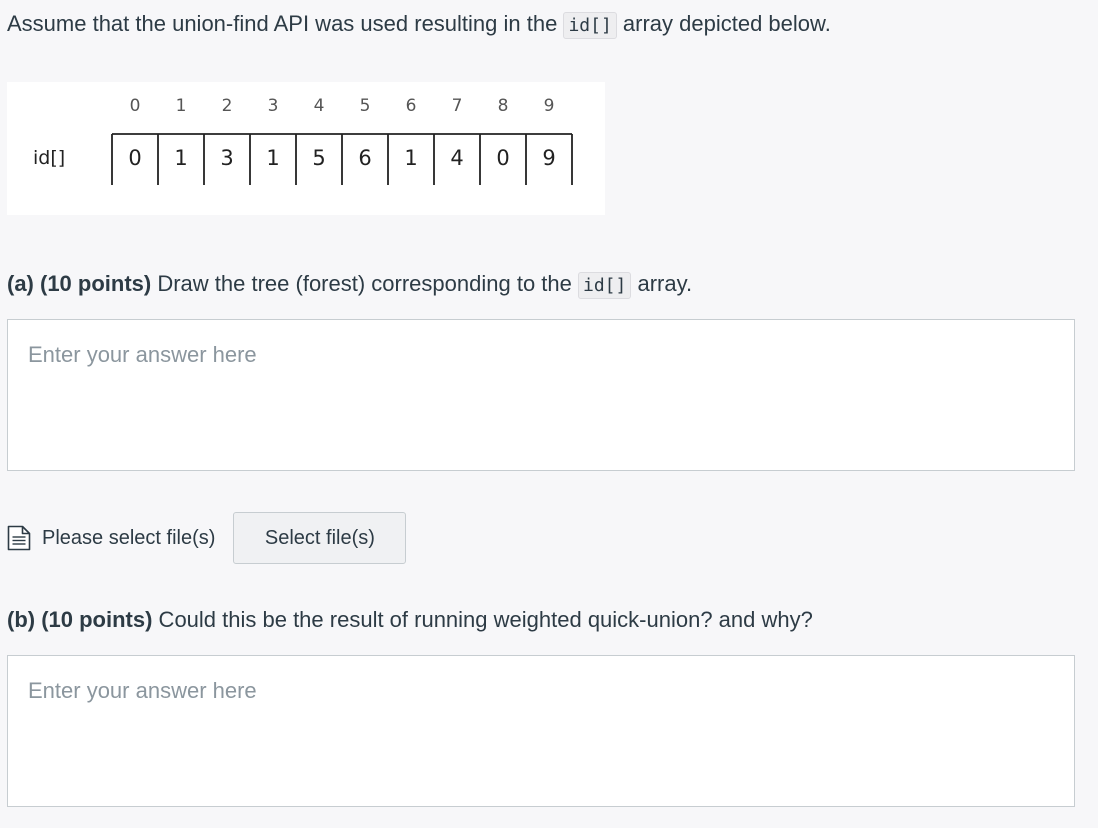  What do you see at coordinates (227, 106) in the screenshot?
I see `index-label: 2` at bounding box center [227, 106].